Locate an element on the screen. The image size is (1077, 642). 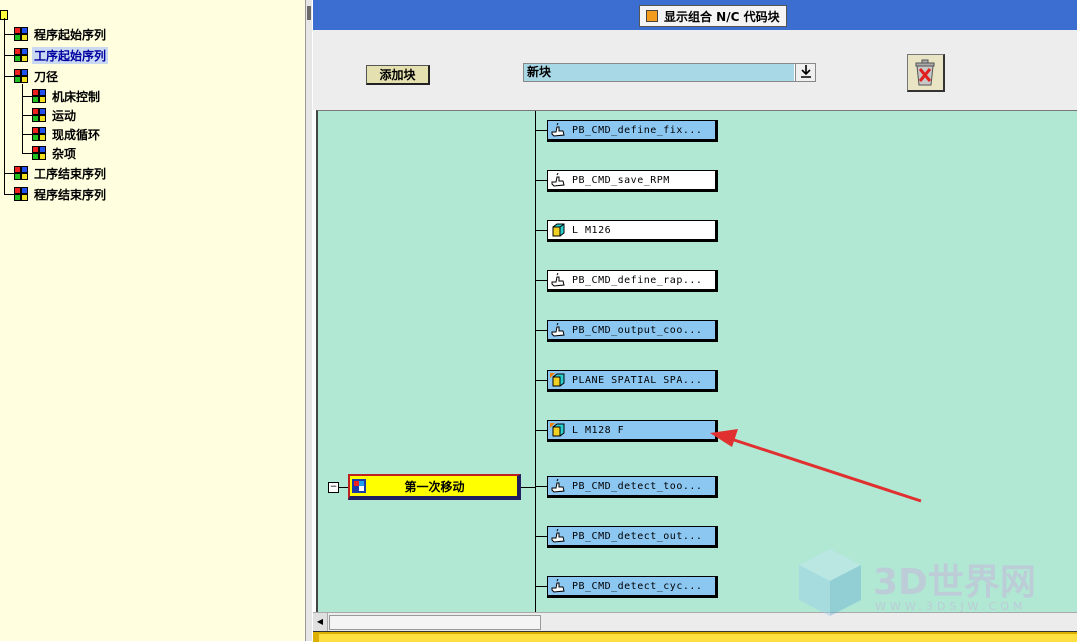
tree-item-label: 工序起始序列 is located at coordinates (70, 55).